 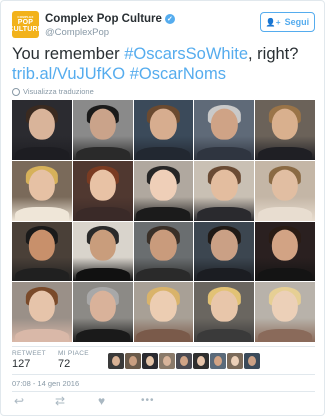 What do you see at coordinates (73, 353) in the screenshot?
I see `likes-stat-label: MI PIACE` at bounding box center [73, 353].